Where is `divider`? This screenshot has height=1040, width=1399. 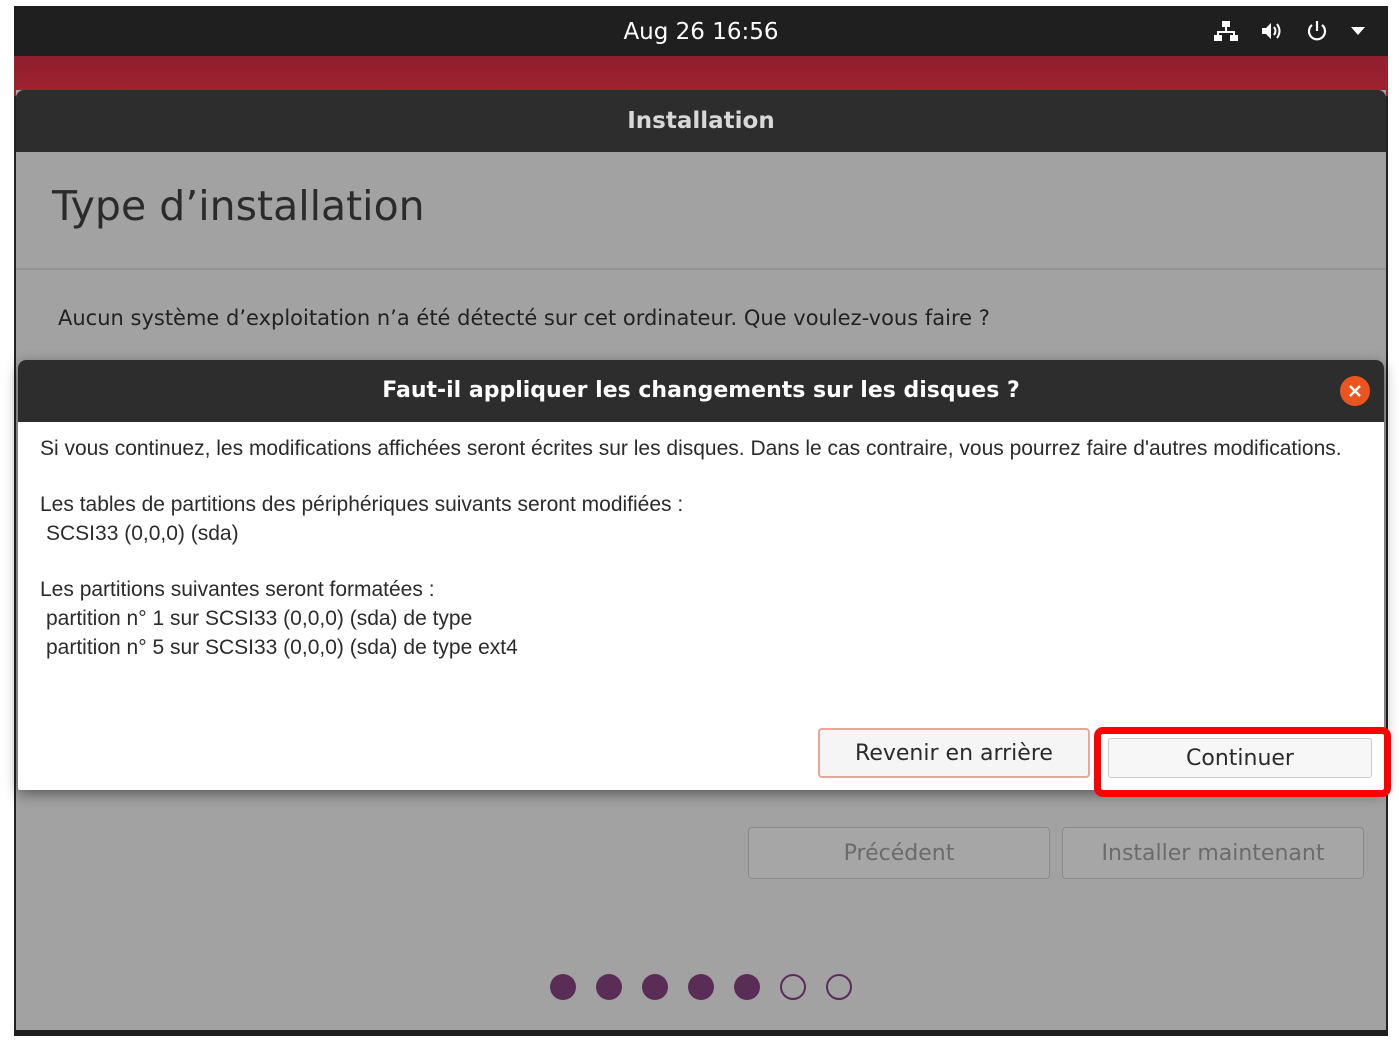
divider is located at coordinates (701, 269).